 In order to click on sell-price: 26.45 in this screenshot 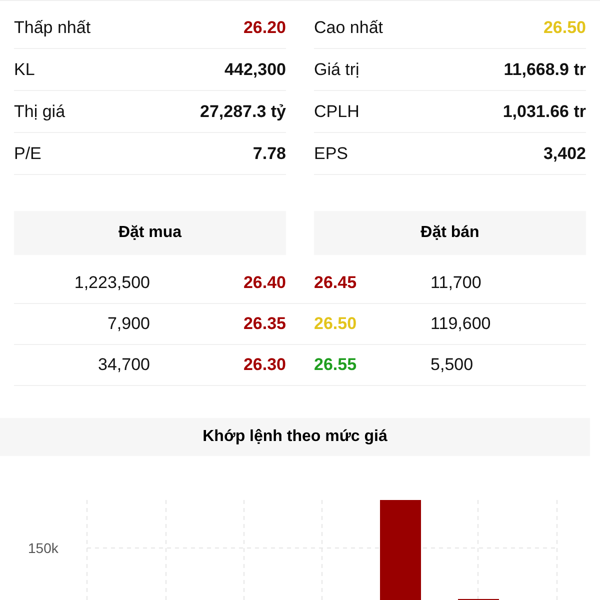, I will do `click(335, 283)`.